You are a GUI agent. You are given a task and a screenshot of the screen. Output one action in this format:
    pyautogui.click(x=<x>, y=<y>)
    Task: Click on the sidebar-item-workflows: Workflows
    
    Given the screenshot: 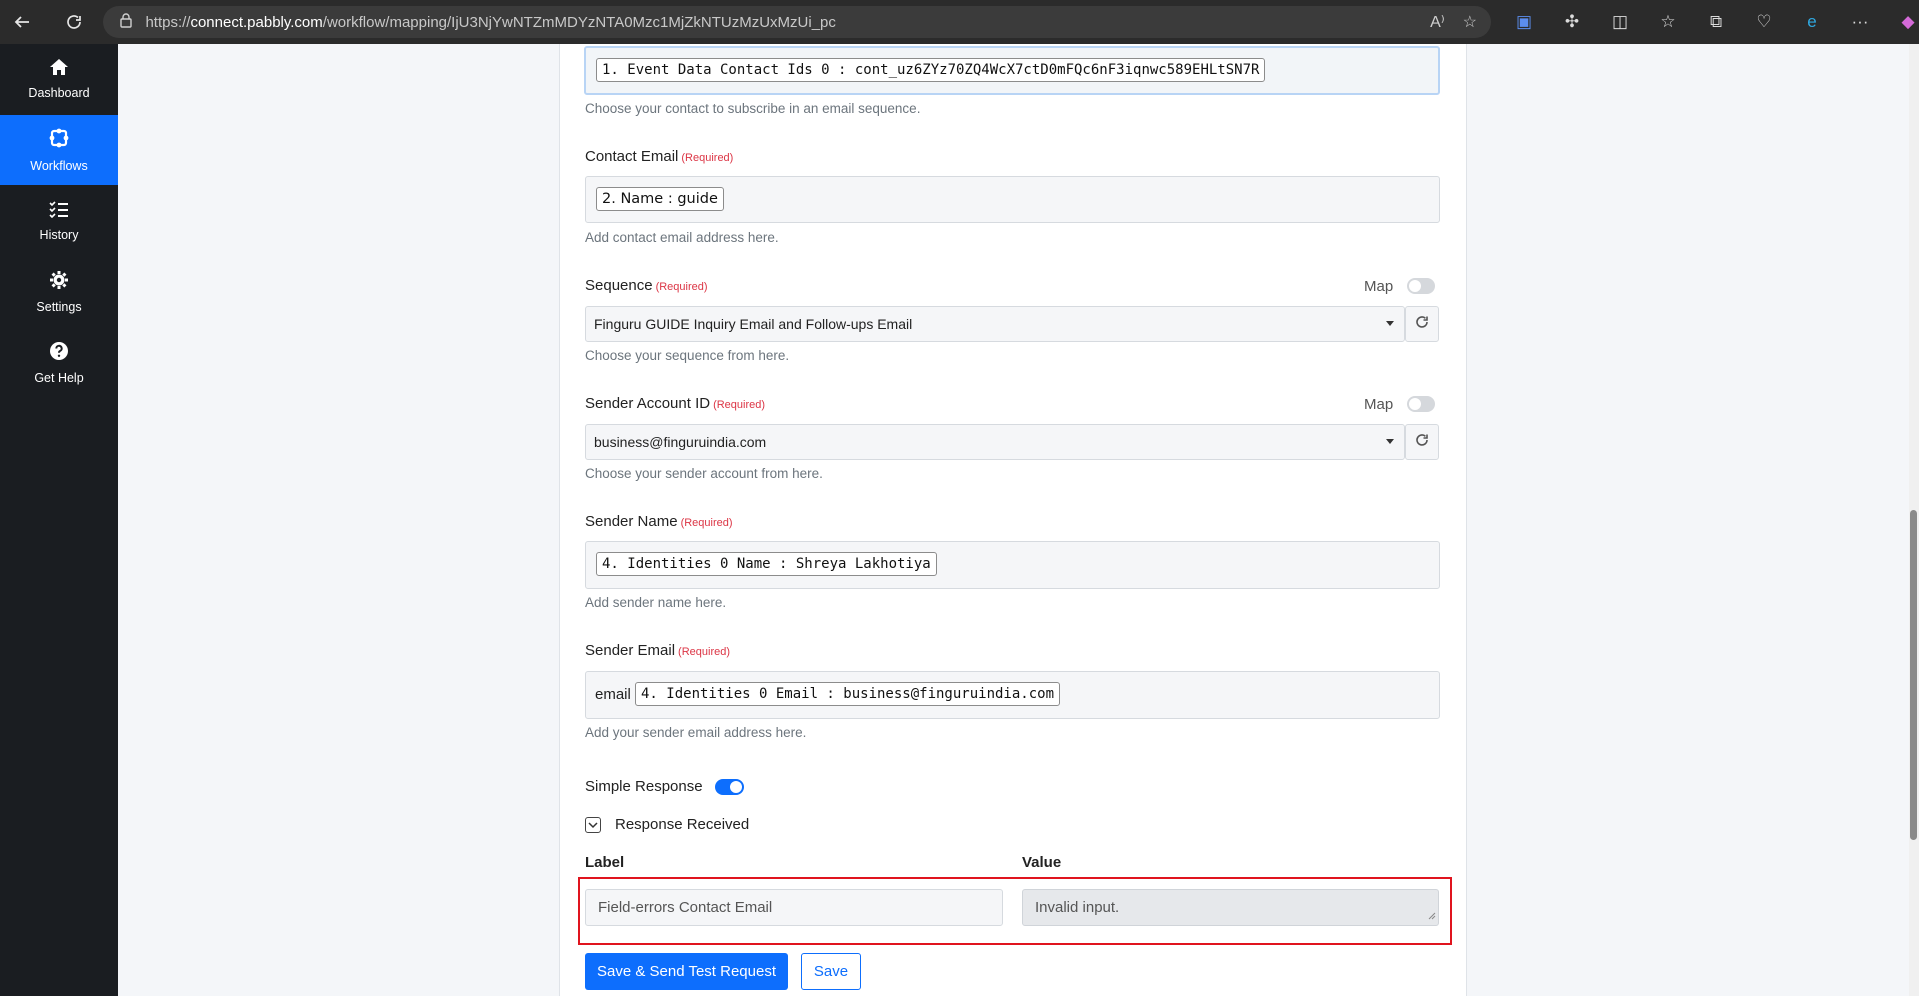 What is the action you would take?
    pyautogui.click(x=59, y=150)
    